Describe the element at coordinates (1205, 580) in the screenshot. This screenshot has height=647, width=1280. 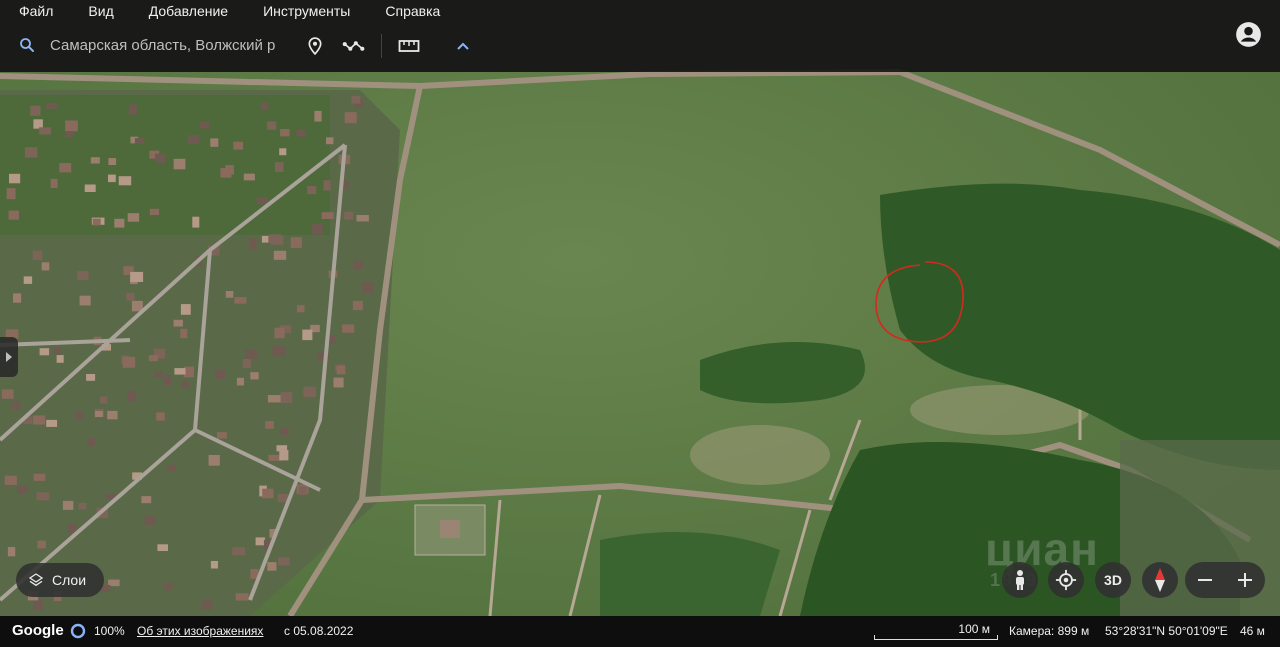
I see `zoom-out-button` at that location.